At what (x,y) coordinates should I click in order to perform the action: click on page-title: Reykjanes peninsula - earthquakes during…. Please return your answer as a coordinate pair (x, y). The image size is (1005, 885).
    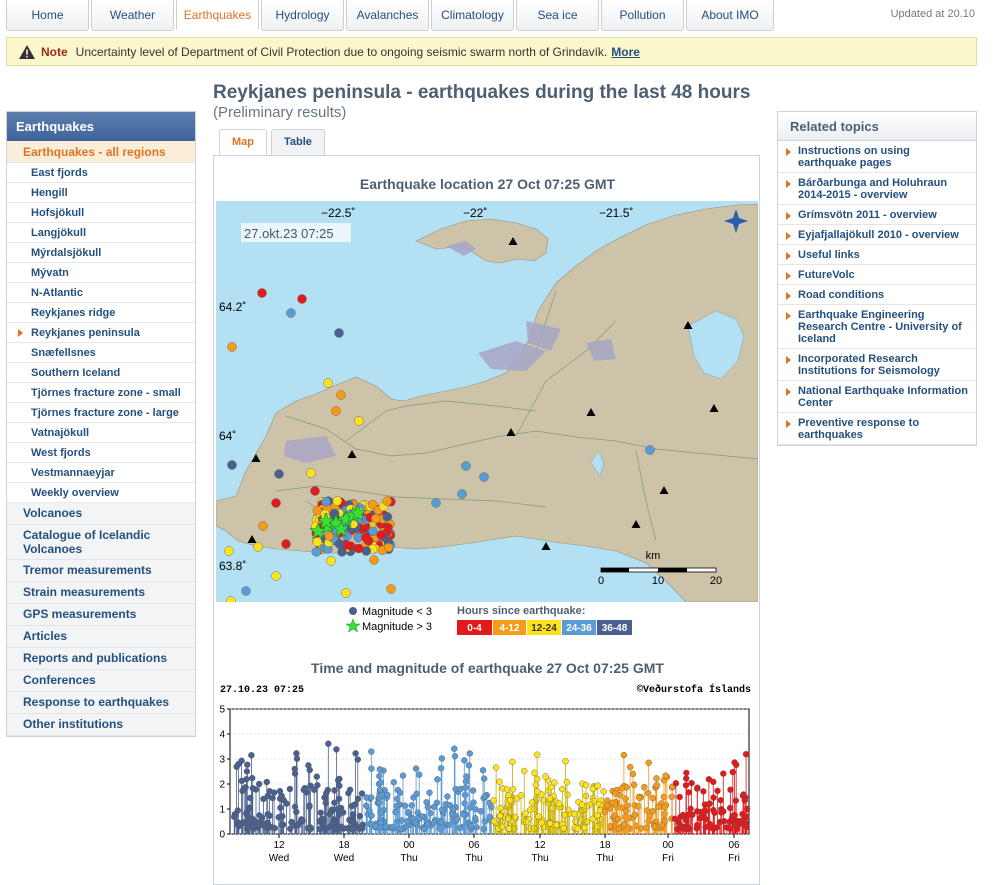
    Looking at the image, I should click on (482, 92).